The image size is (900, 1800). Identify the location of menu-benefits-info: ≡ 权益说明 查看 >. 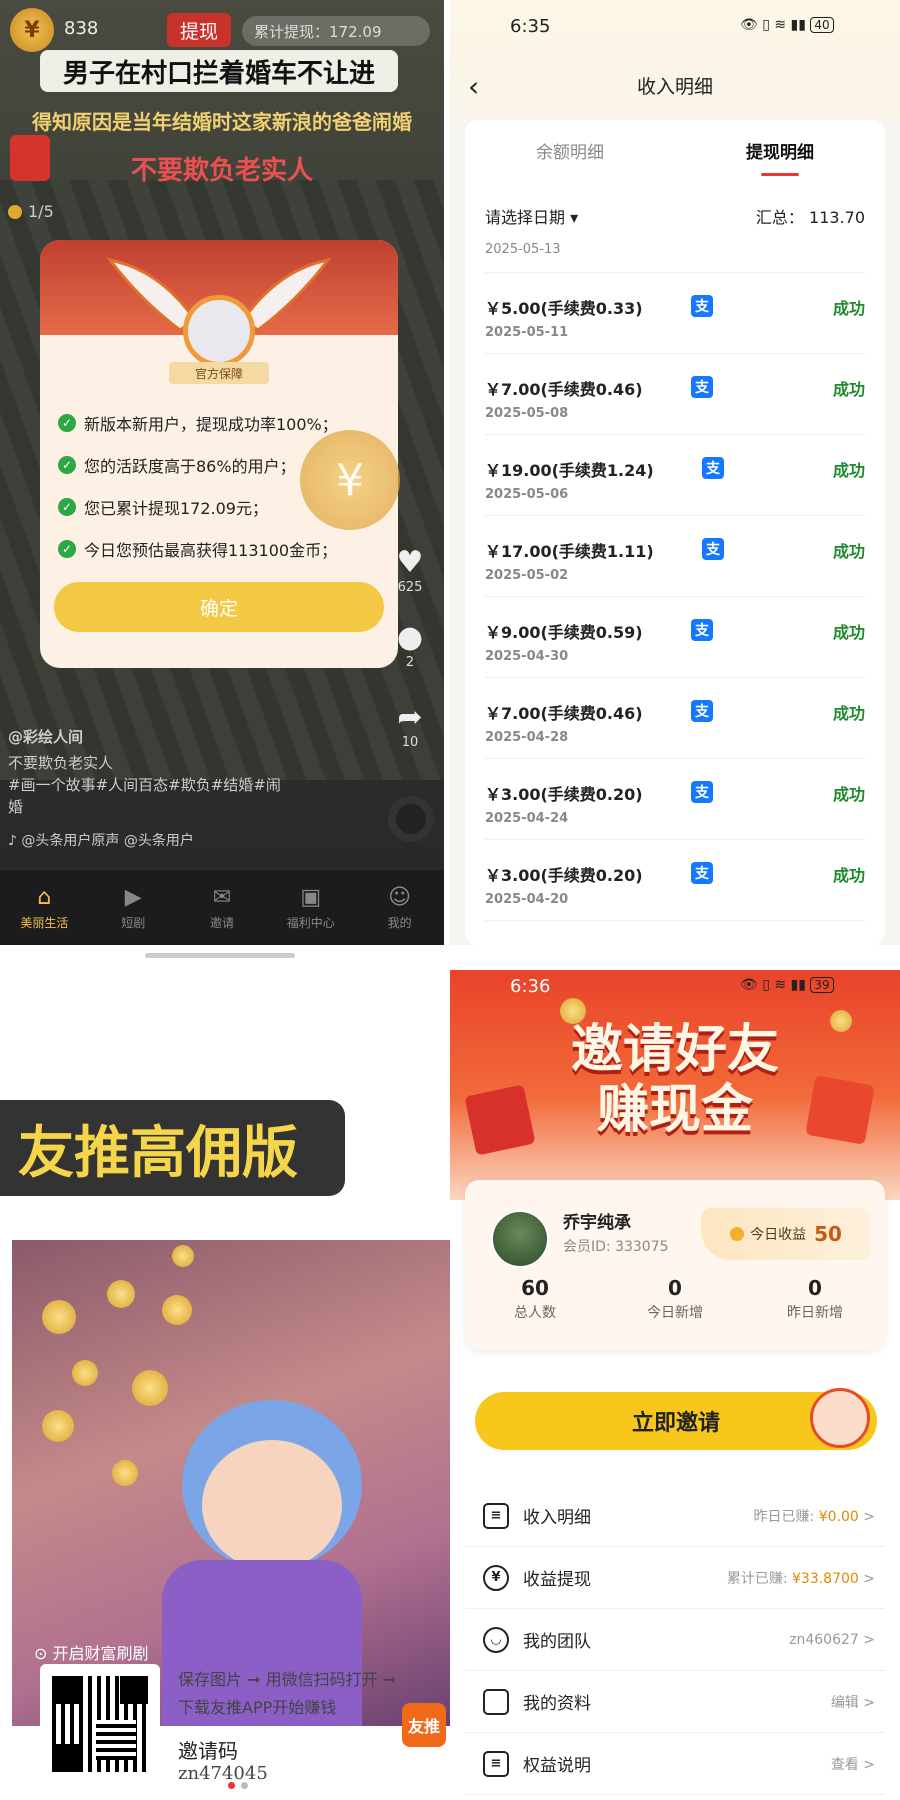
(675, 1764).